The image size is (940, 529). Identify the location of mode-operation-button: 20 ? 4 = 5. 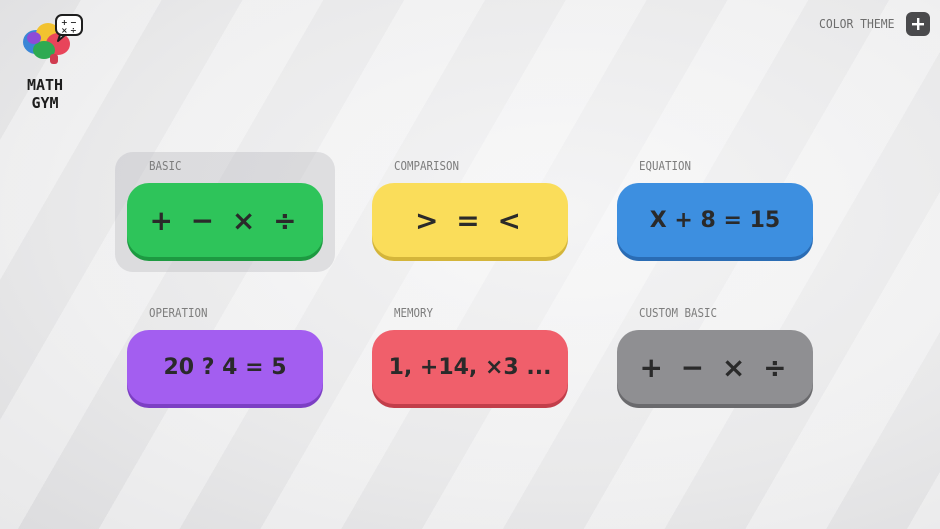
(225, 367).